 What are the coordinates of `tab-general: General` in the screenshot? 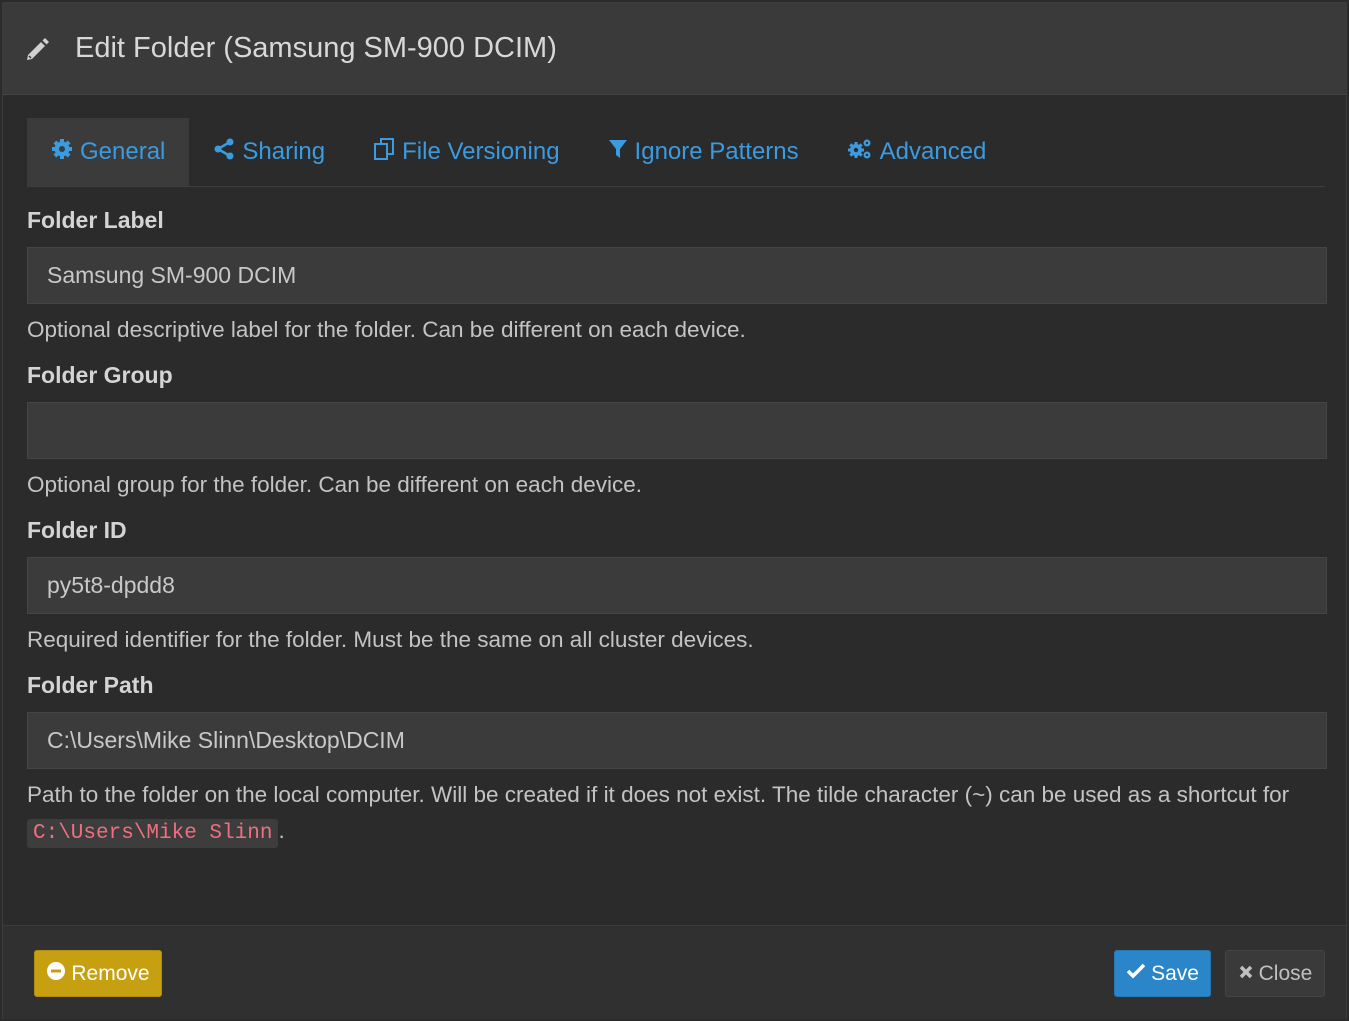 It's located at (108, 152).